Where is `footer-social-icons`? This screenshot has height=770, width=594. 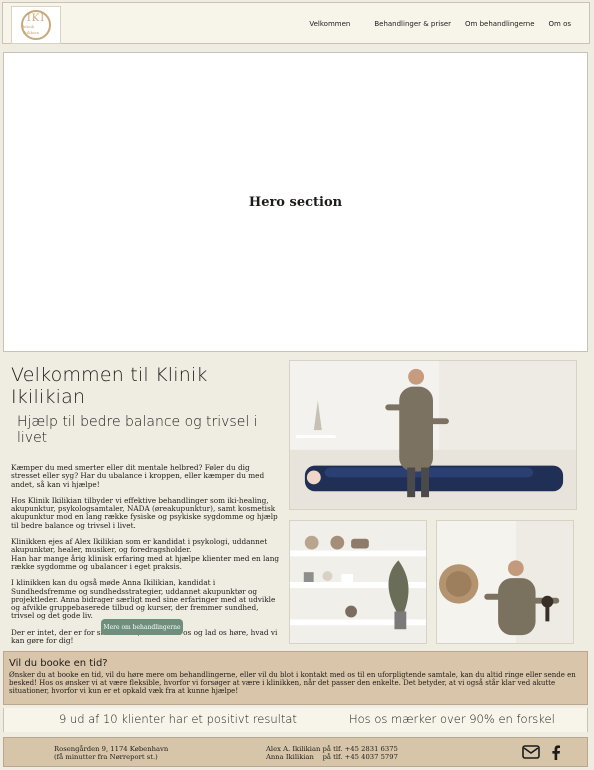
footer-social-icons is located at coordinates (542, 752).